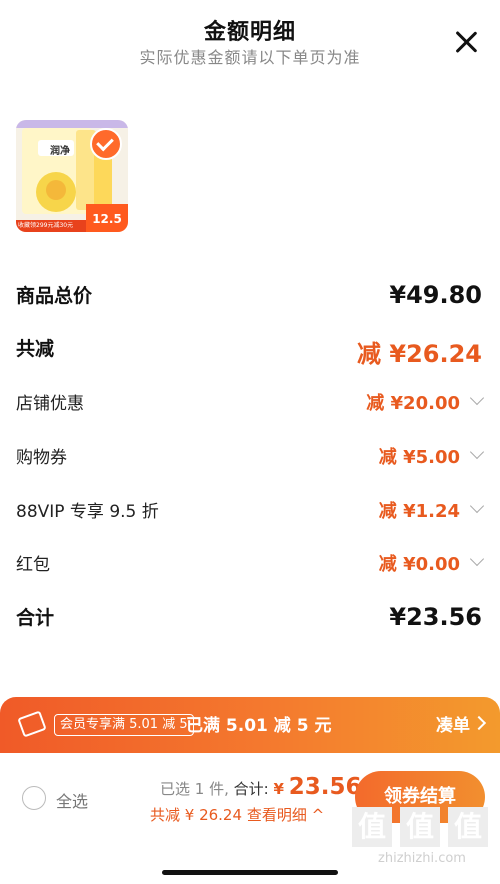  I want to click on discount-line: 共减 ¥ 26.24 查看明细 ^, so click(237, 814).